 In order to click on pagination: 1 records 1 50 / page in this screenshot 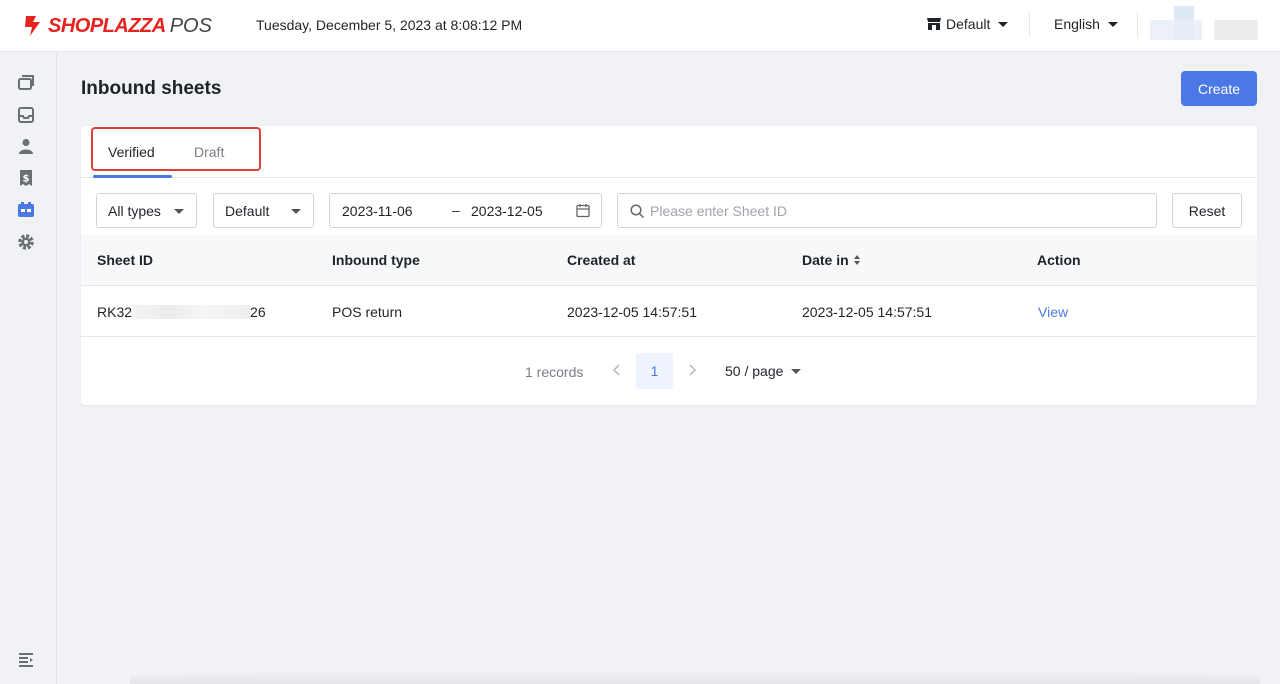, I will do `click(669, 371)`.